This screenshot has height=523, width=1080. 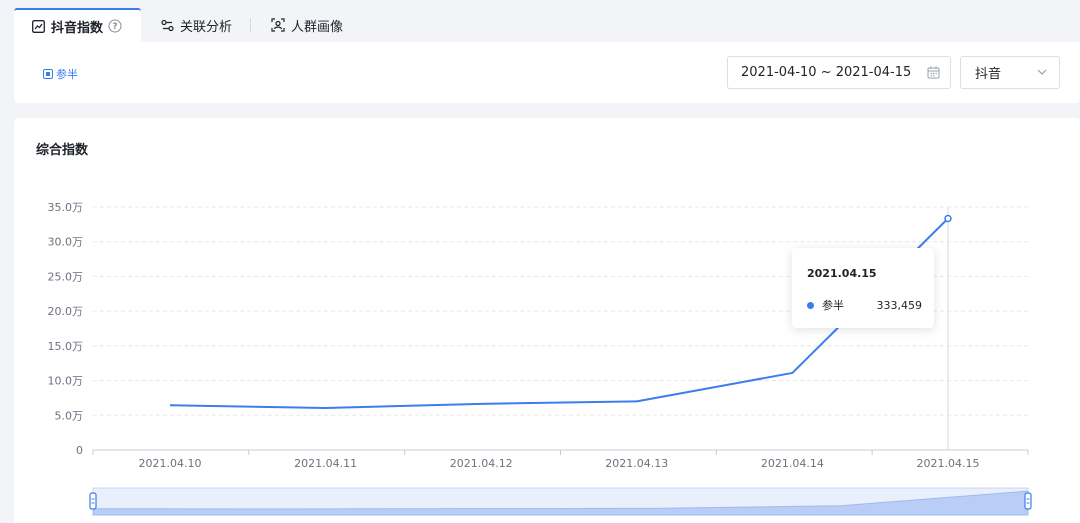 What do you see at coordinates (167, 25) in the screenshot?
I see `link-icon` at bounding box center [167, 25].